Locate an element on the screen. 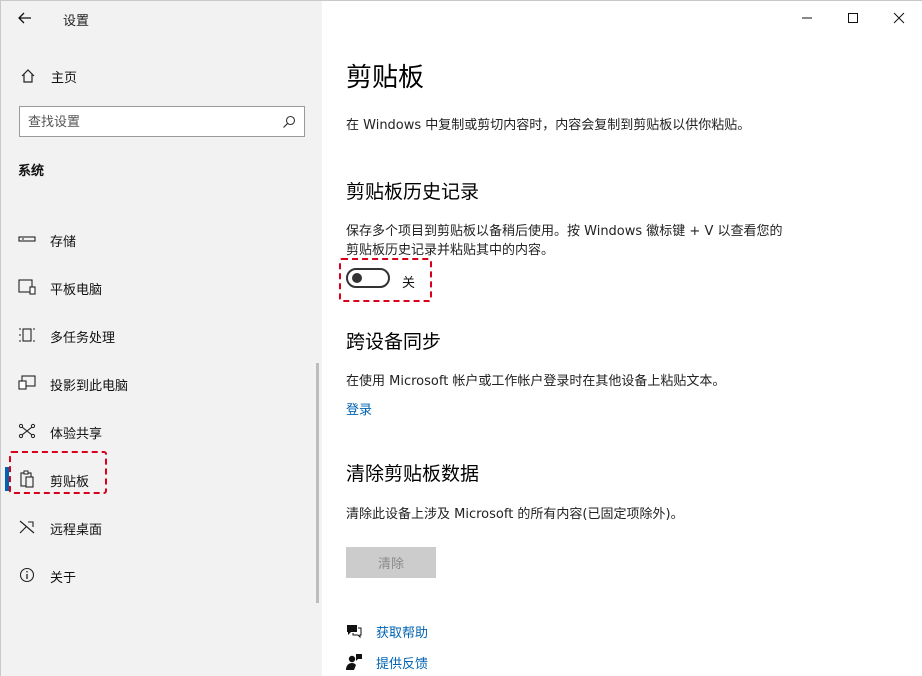 Image resolution: width=922 pixels, height=676 pixels. get-help-label: 获取帮助 is located at coordinates (402, 633).